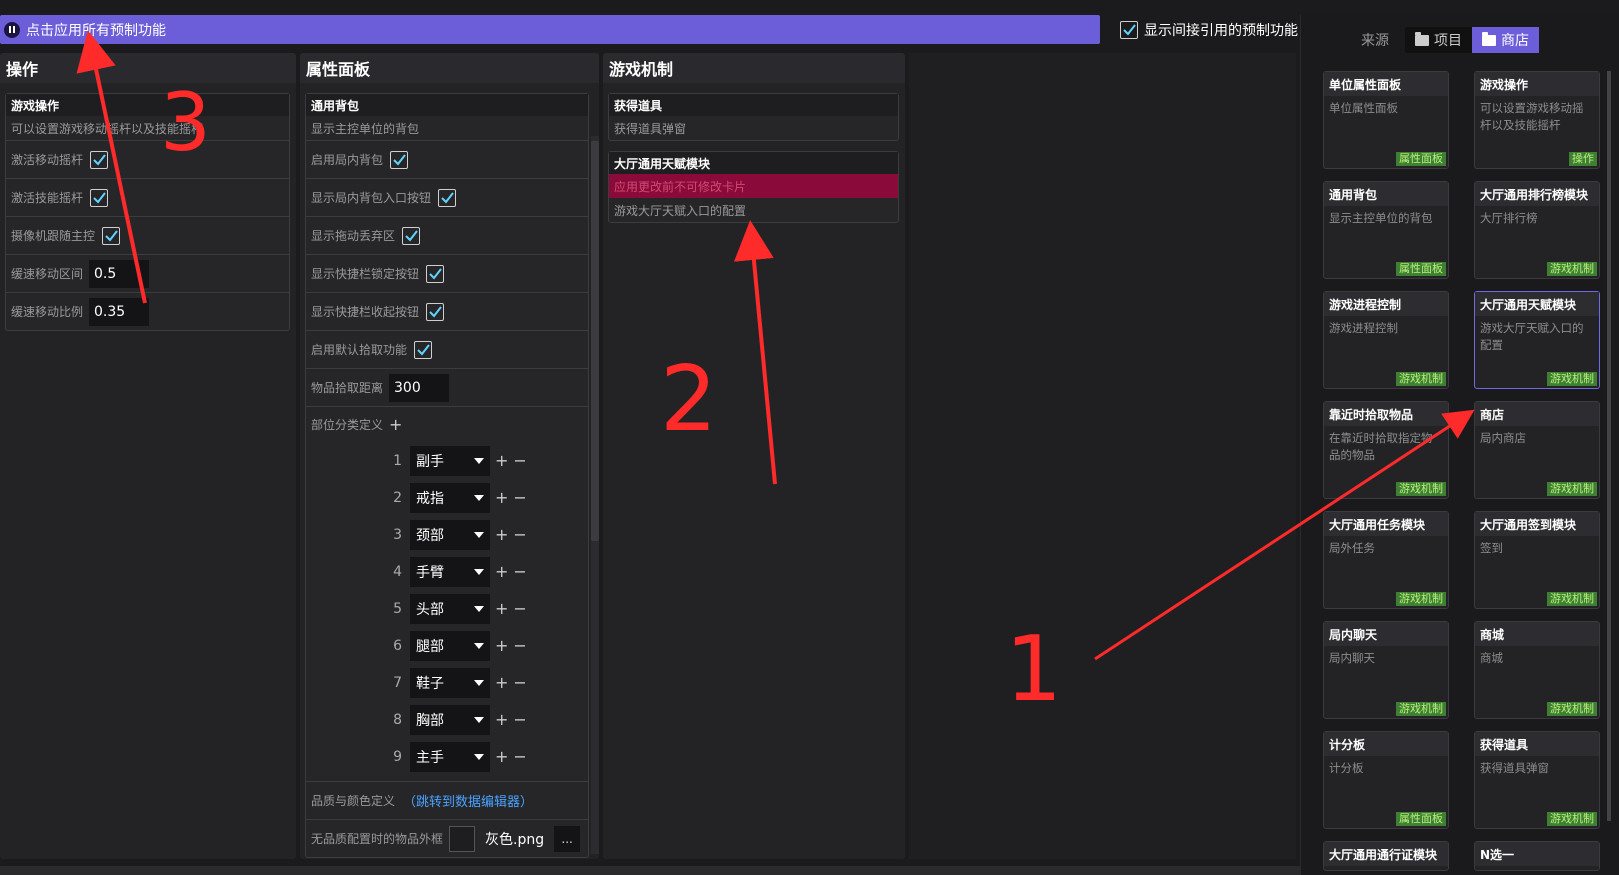 Image resolution: width=1619 pixels, height=875 pixels. What do you see at coordinates (450, 719) in the screenshot?
I see `slot-select: 胸部` at bounding box center [450, 719].